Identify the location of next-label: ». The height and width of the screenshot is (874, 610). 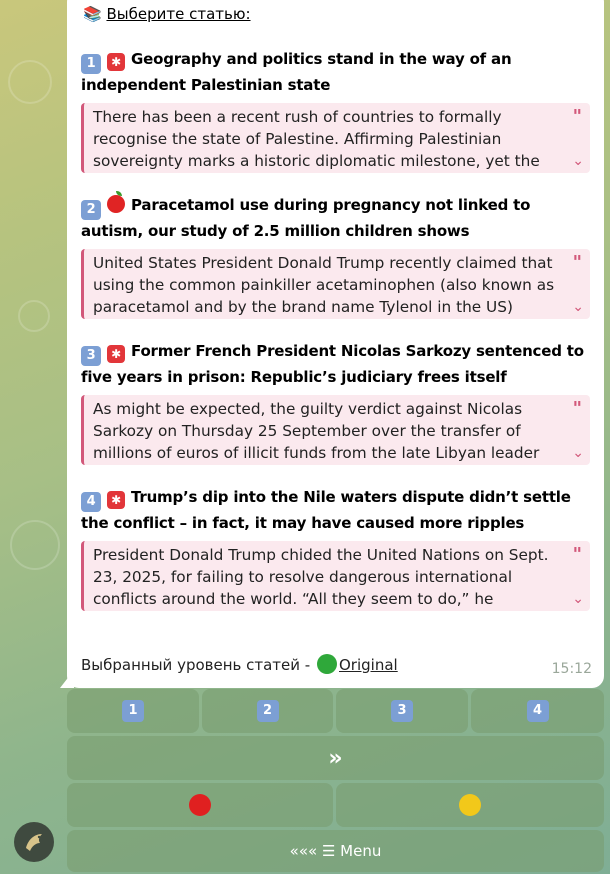
(335, 758).